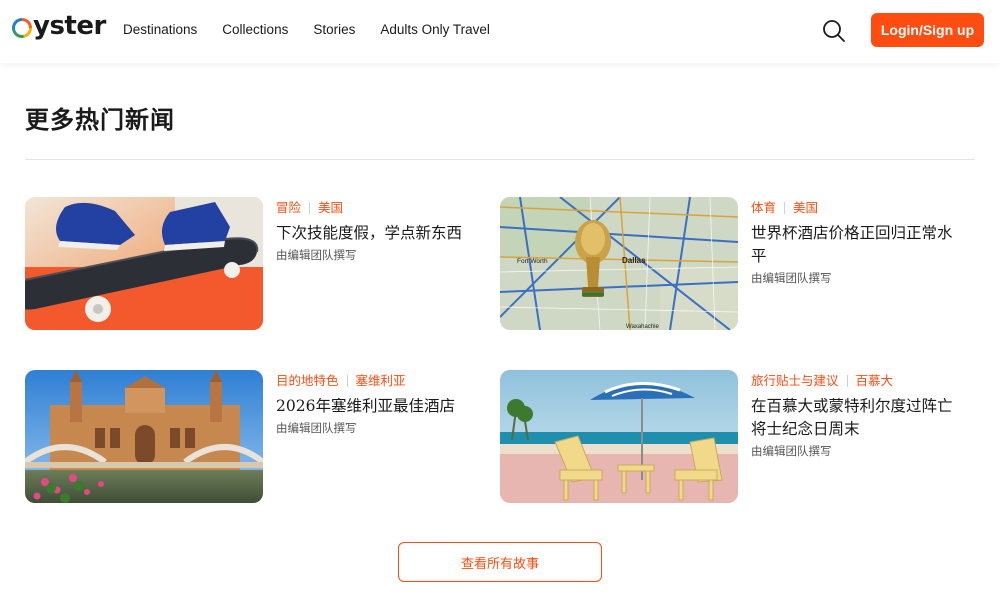 This screenshot has height=611, width=1000. Describe the element at coordinates (634, 260) in the screenshot. I see `map-label-dallas: Dallas` at that location.